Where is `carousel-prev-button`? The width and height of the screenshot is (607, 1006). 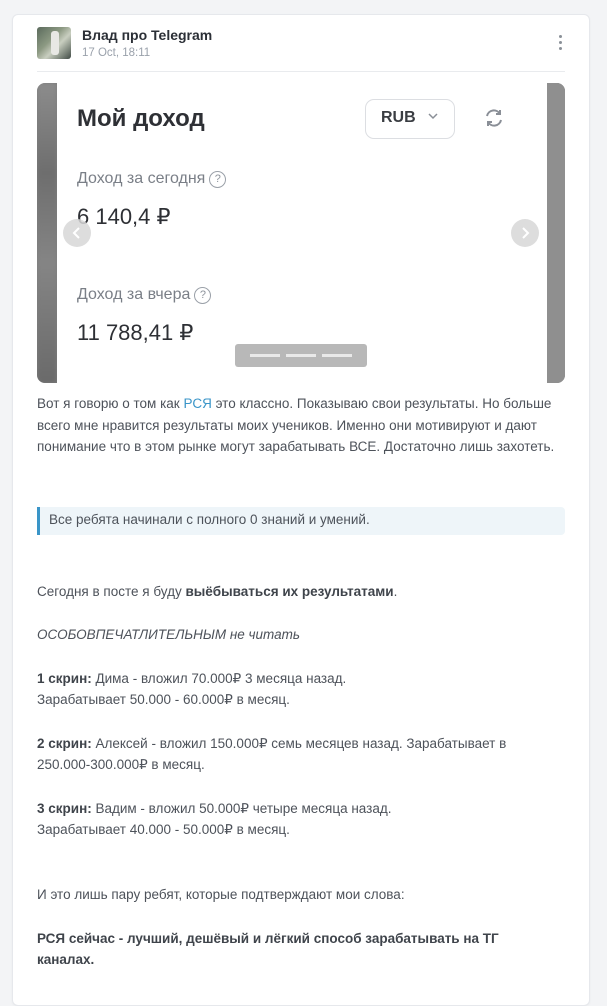
carousel-prev-button is located at coordinates (77, 233).